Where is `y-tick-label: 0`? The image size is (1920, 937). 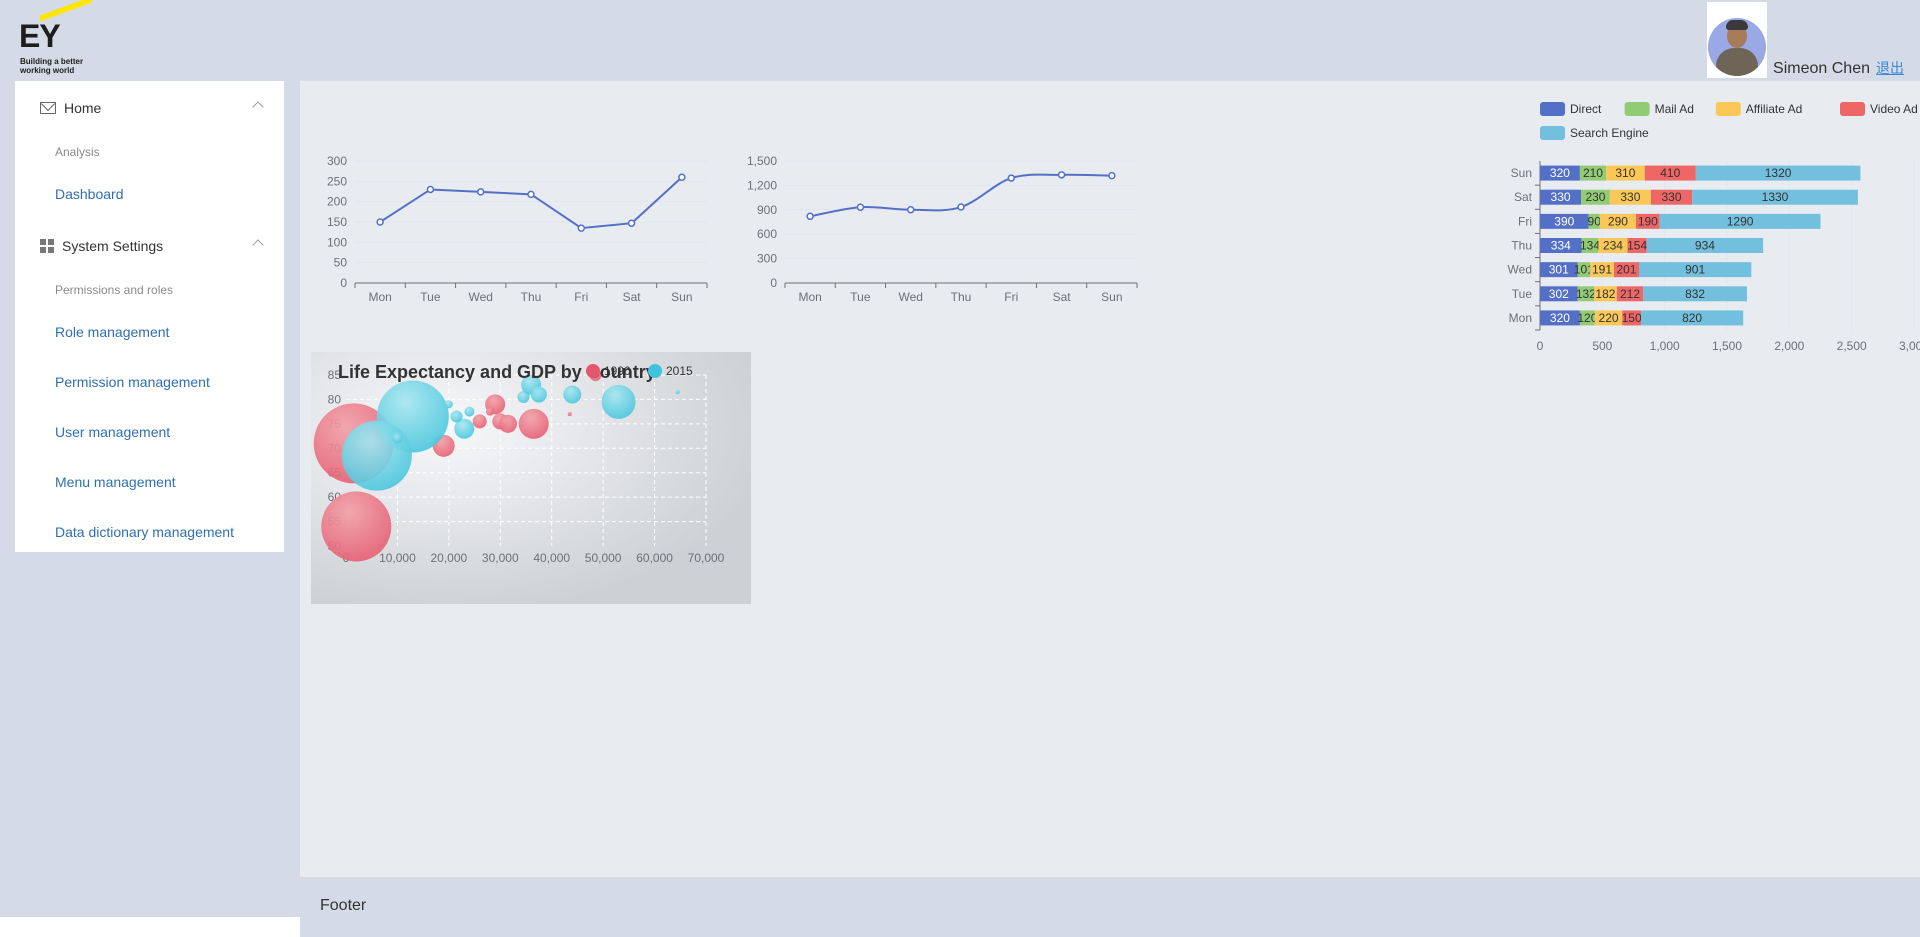
y-tick-label: 0 is located at coordinates (343, 283).